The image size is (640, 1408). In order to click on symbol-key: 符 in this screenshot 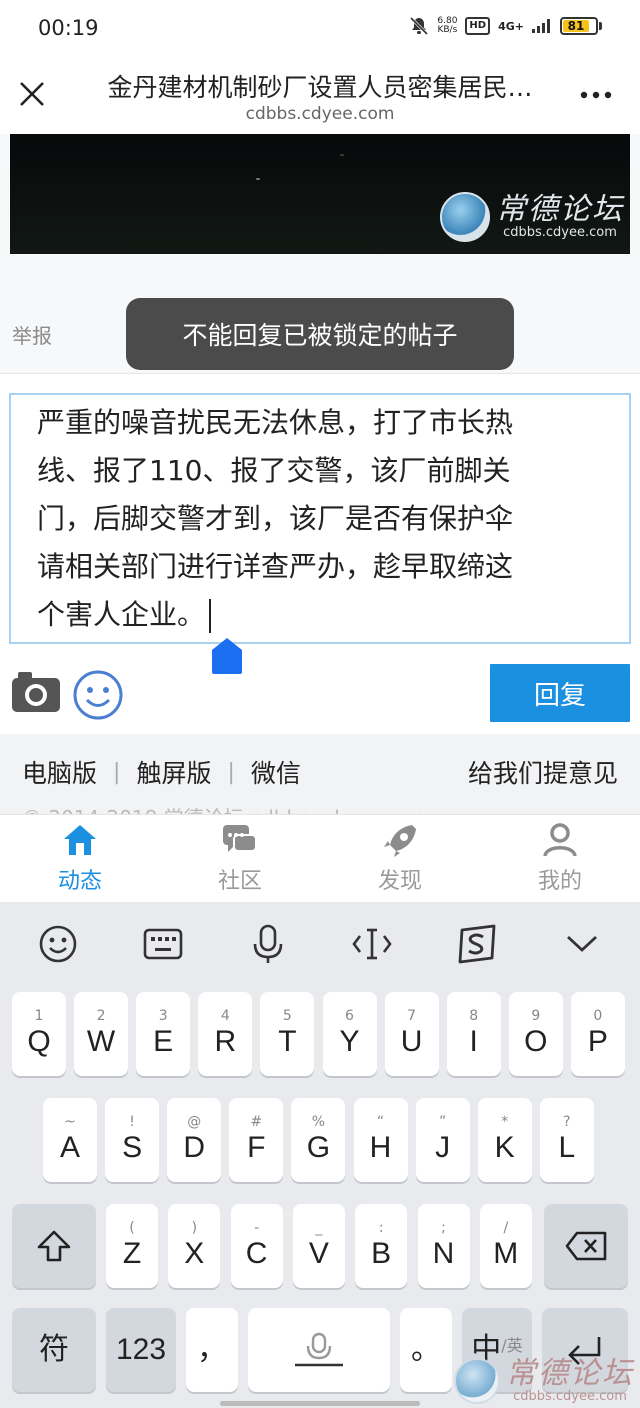, I will do `click(54, 1350)`.